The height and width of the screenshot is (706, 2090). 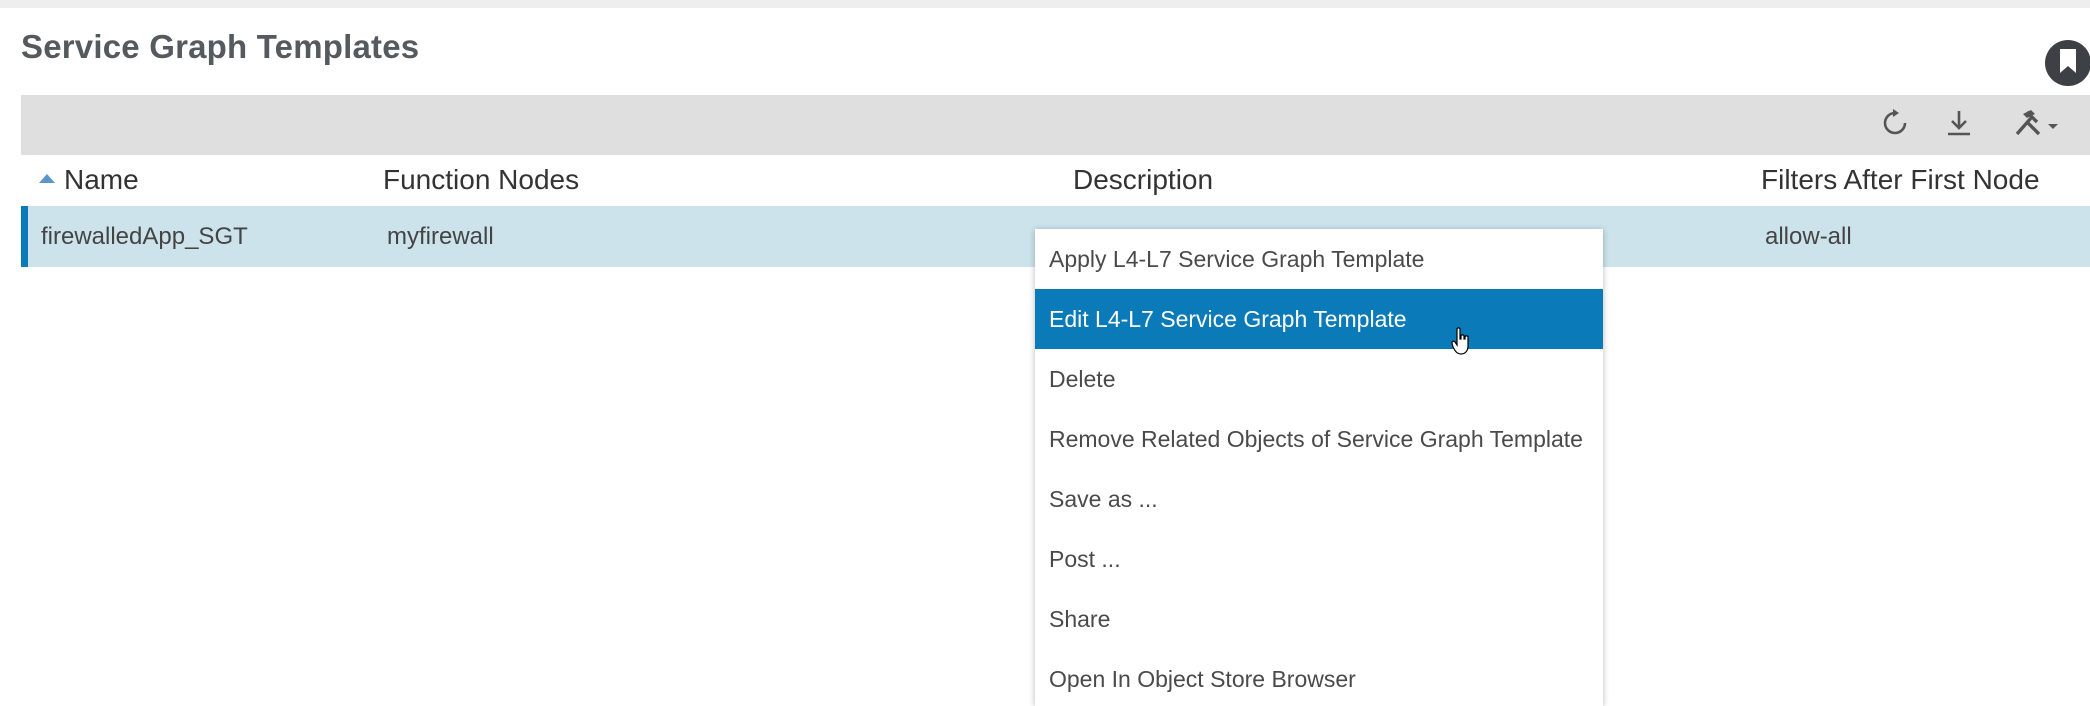 I want to click on sort-ascending-icon, so click(x=47, y=178).